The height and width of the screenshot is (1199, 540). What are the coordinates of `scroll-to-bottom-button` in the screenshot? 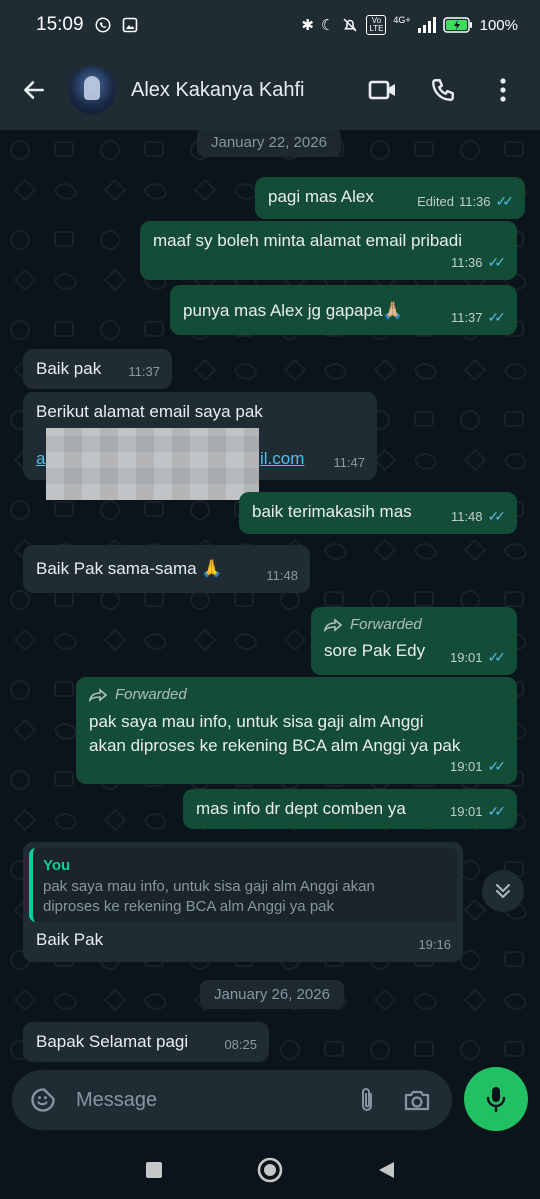 It's located at (503, 891).